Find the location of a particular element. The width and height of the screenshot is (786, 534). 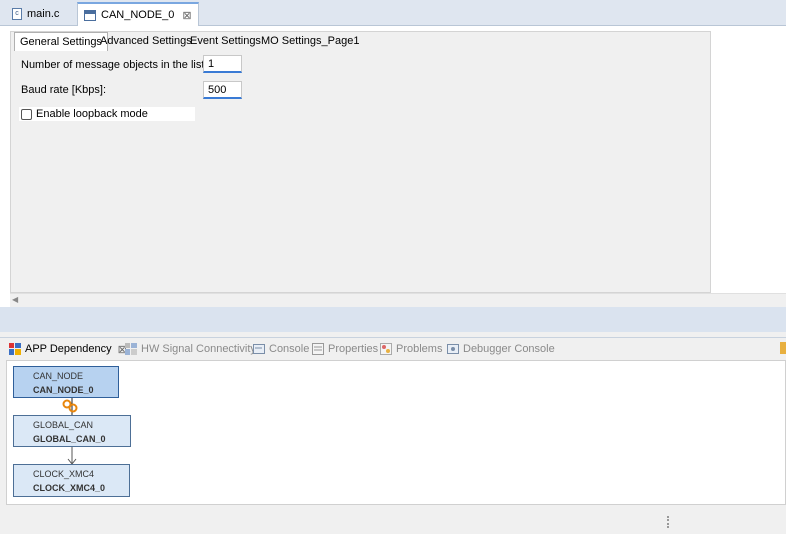

dependency-node-global-can: GLOBAL_CAN GLOBAL_CAN_0 is located at coordinates (72, 431).